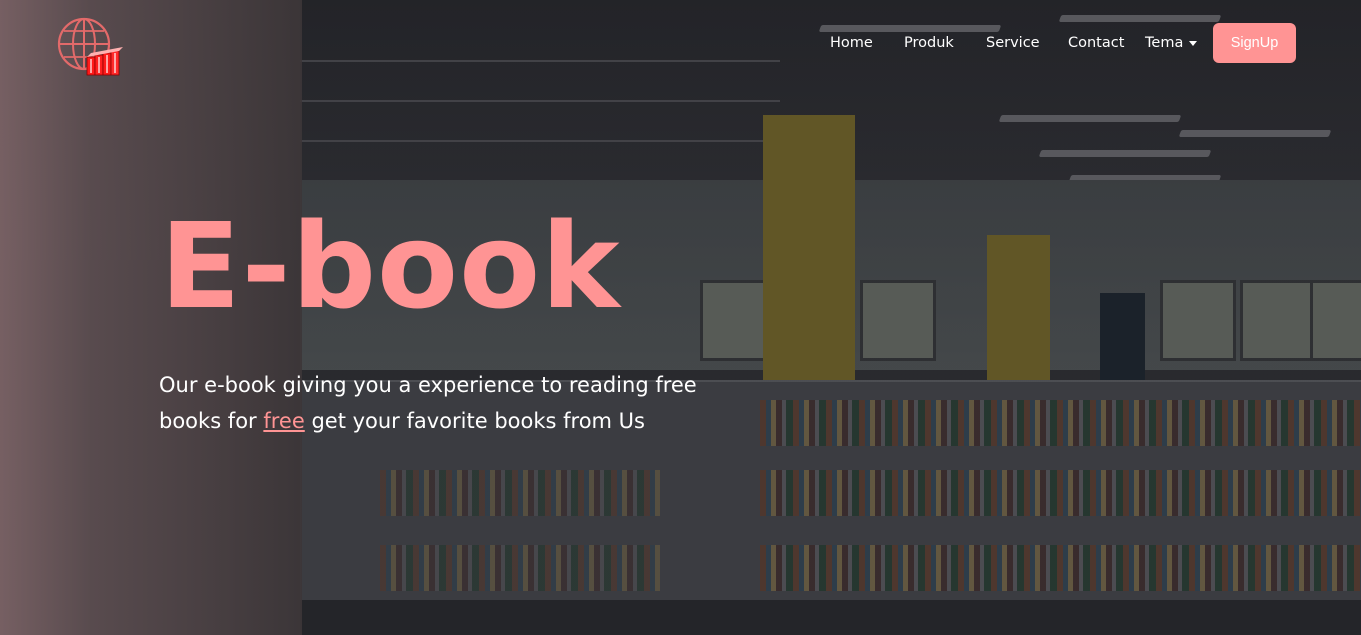 This screenshot has width=1361, height=635. Describe the element at coordinates (1193, 43) in the screenshot. I see `caret-down-icon` at that location.